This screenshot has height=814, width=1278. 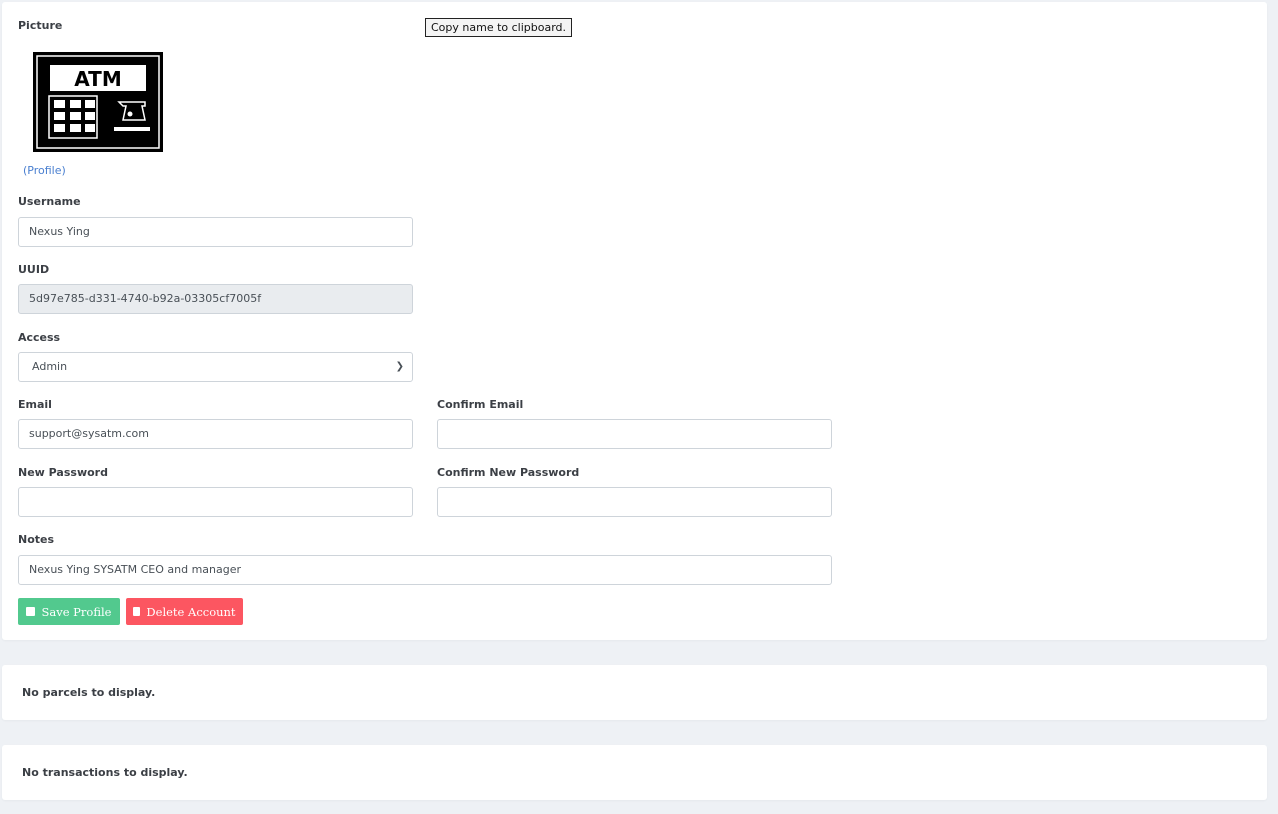 What do you see at coordinates (215, 367) in the screenshot?
I see `access-select: Admin ❯` at bounding box center [215, 367].